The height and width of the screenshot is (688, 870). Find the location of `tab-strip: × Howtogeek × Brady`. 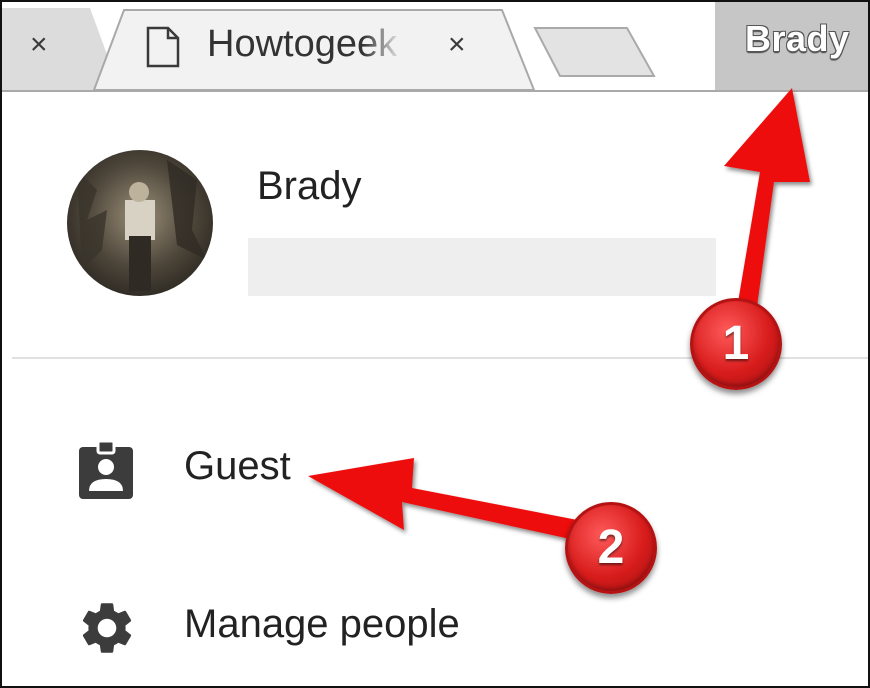

tab-strip: × Howtogeek × Brady is located at coordinates (435, 47).